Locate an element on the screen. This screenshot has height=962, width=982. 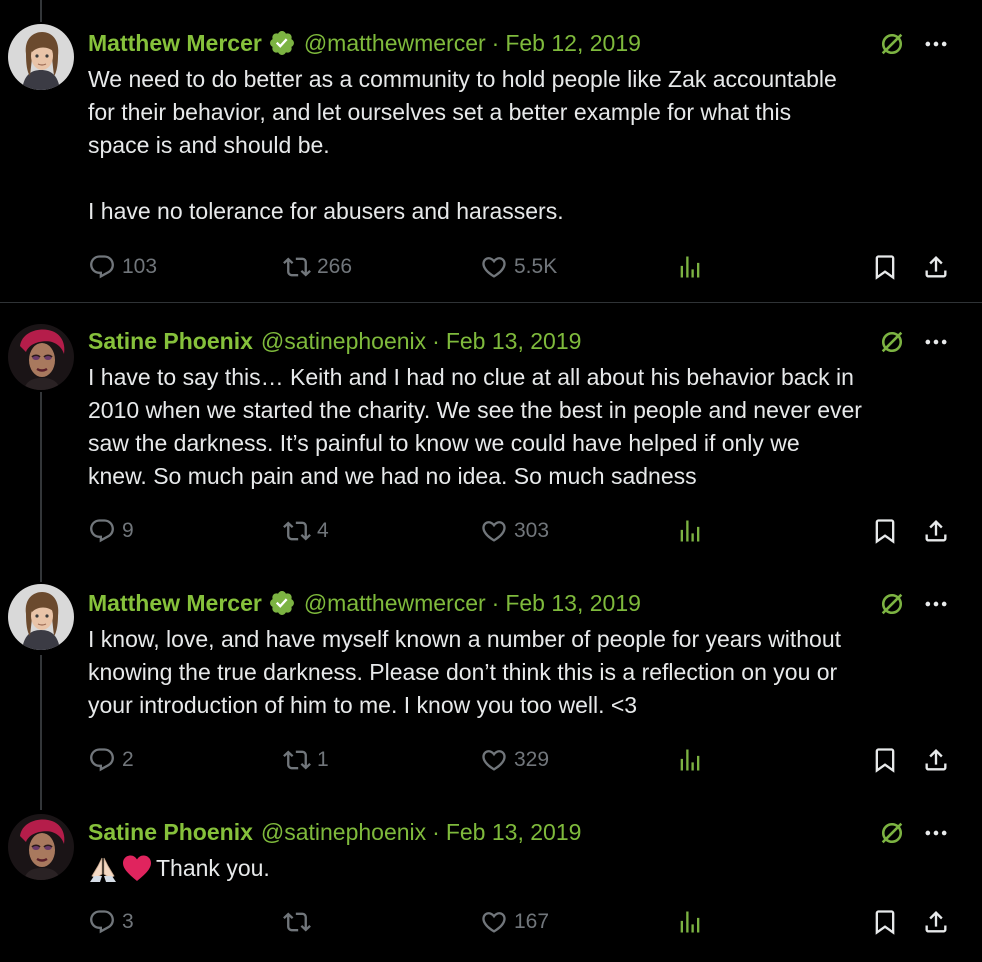
tweet-actions: 2 1 329 is located at coordinates (523, 760).